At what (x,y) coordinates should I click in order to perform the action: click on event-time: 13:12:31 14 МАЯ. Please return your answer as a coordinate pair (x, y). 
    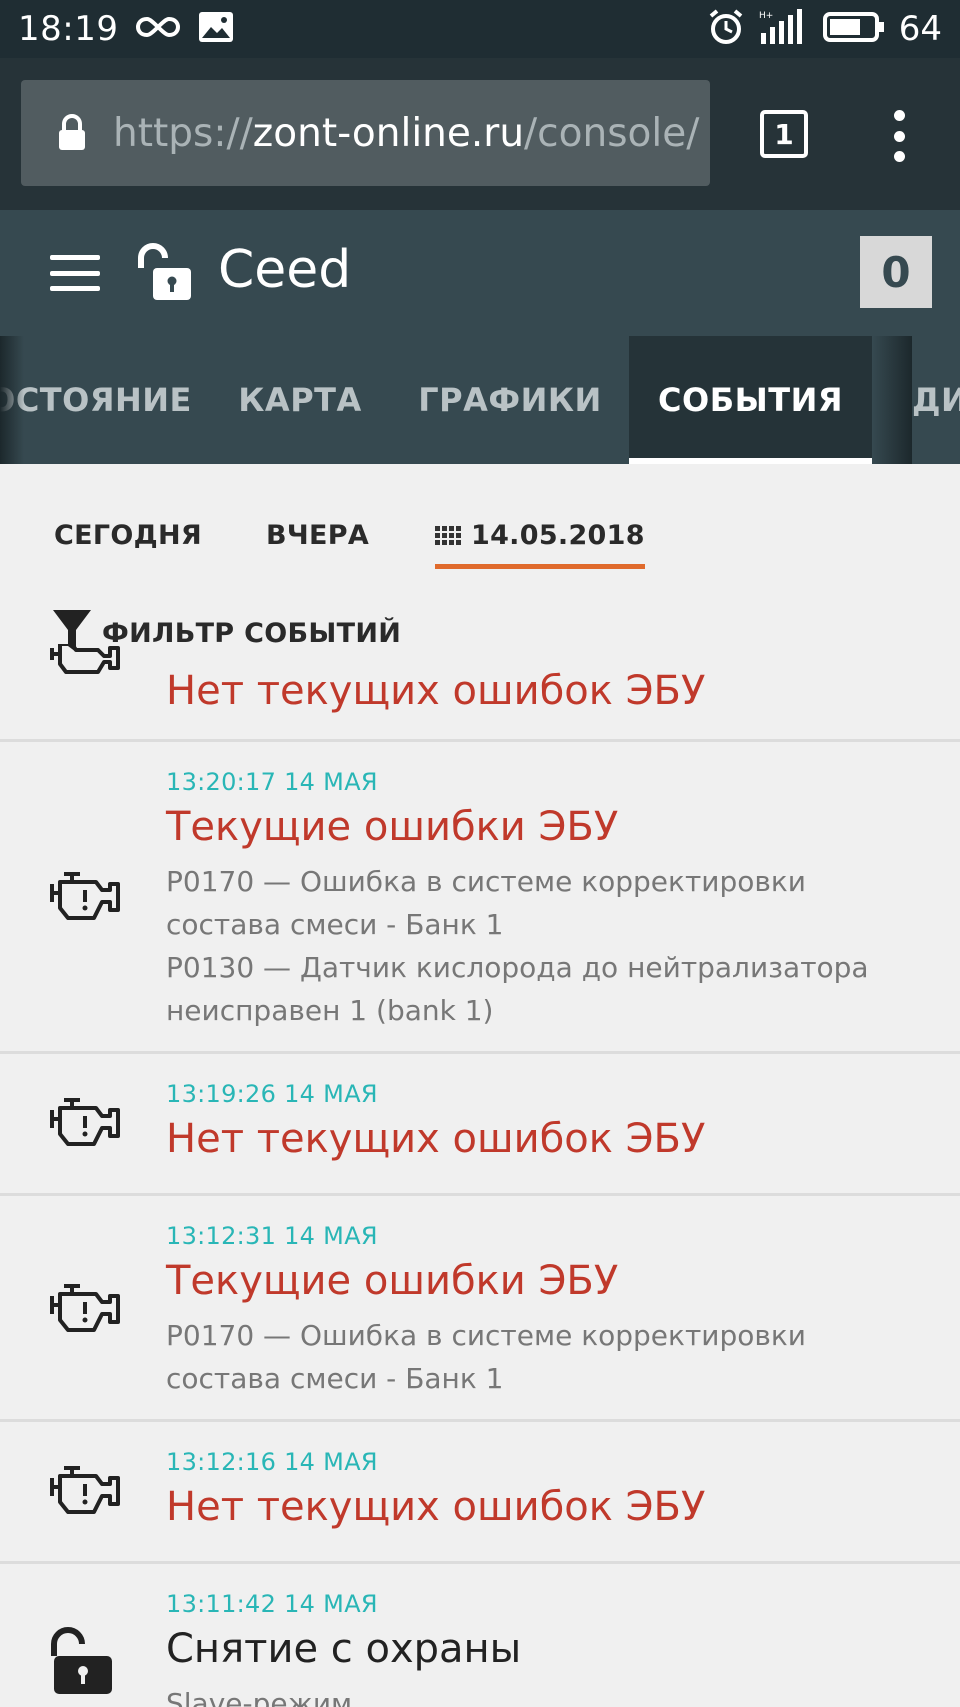
    Looking at the image, I should click on (272, 1236).